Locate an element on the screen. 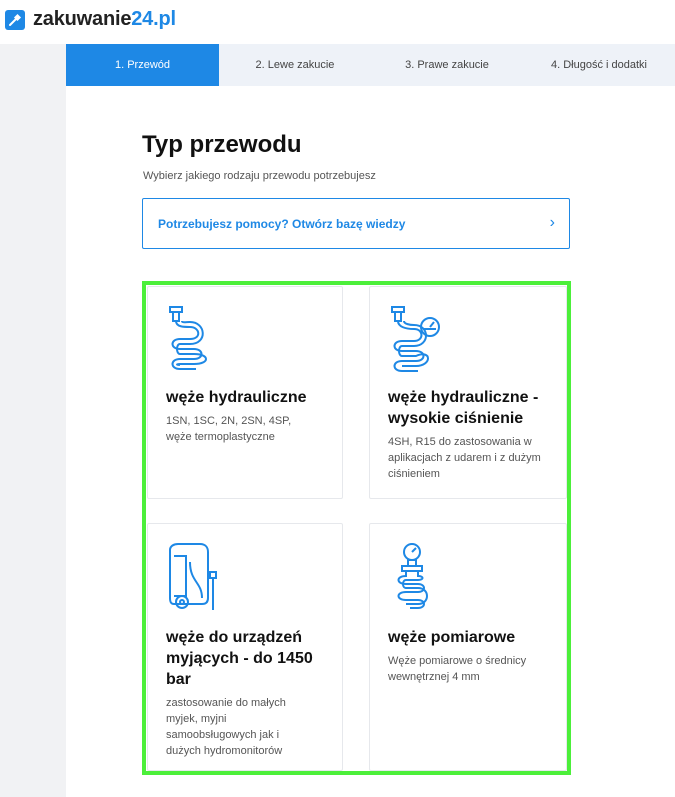 This screenshot has width=675, height=797. hose-pressure-gauge-icon is located at coordinates (416, 342).